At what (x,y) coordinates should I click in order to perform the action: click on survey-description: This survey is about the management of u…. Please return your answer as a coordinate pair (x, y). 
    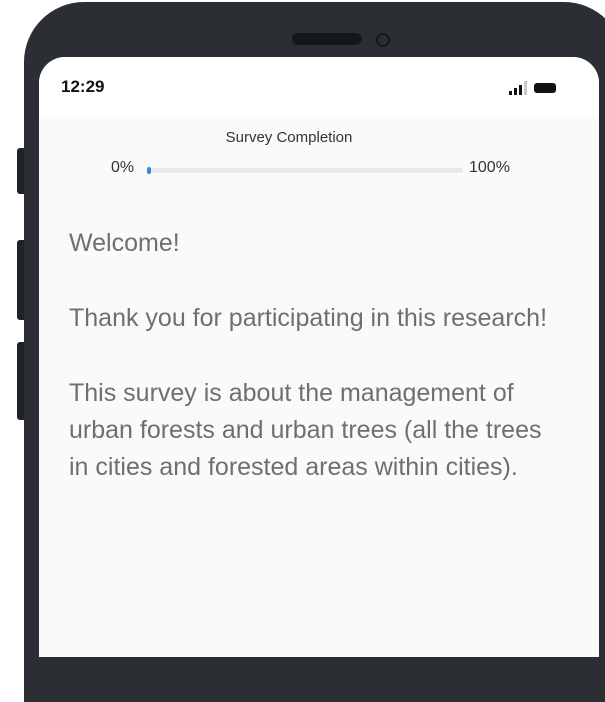
    Looking at the image, I should click on (305, 430).